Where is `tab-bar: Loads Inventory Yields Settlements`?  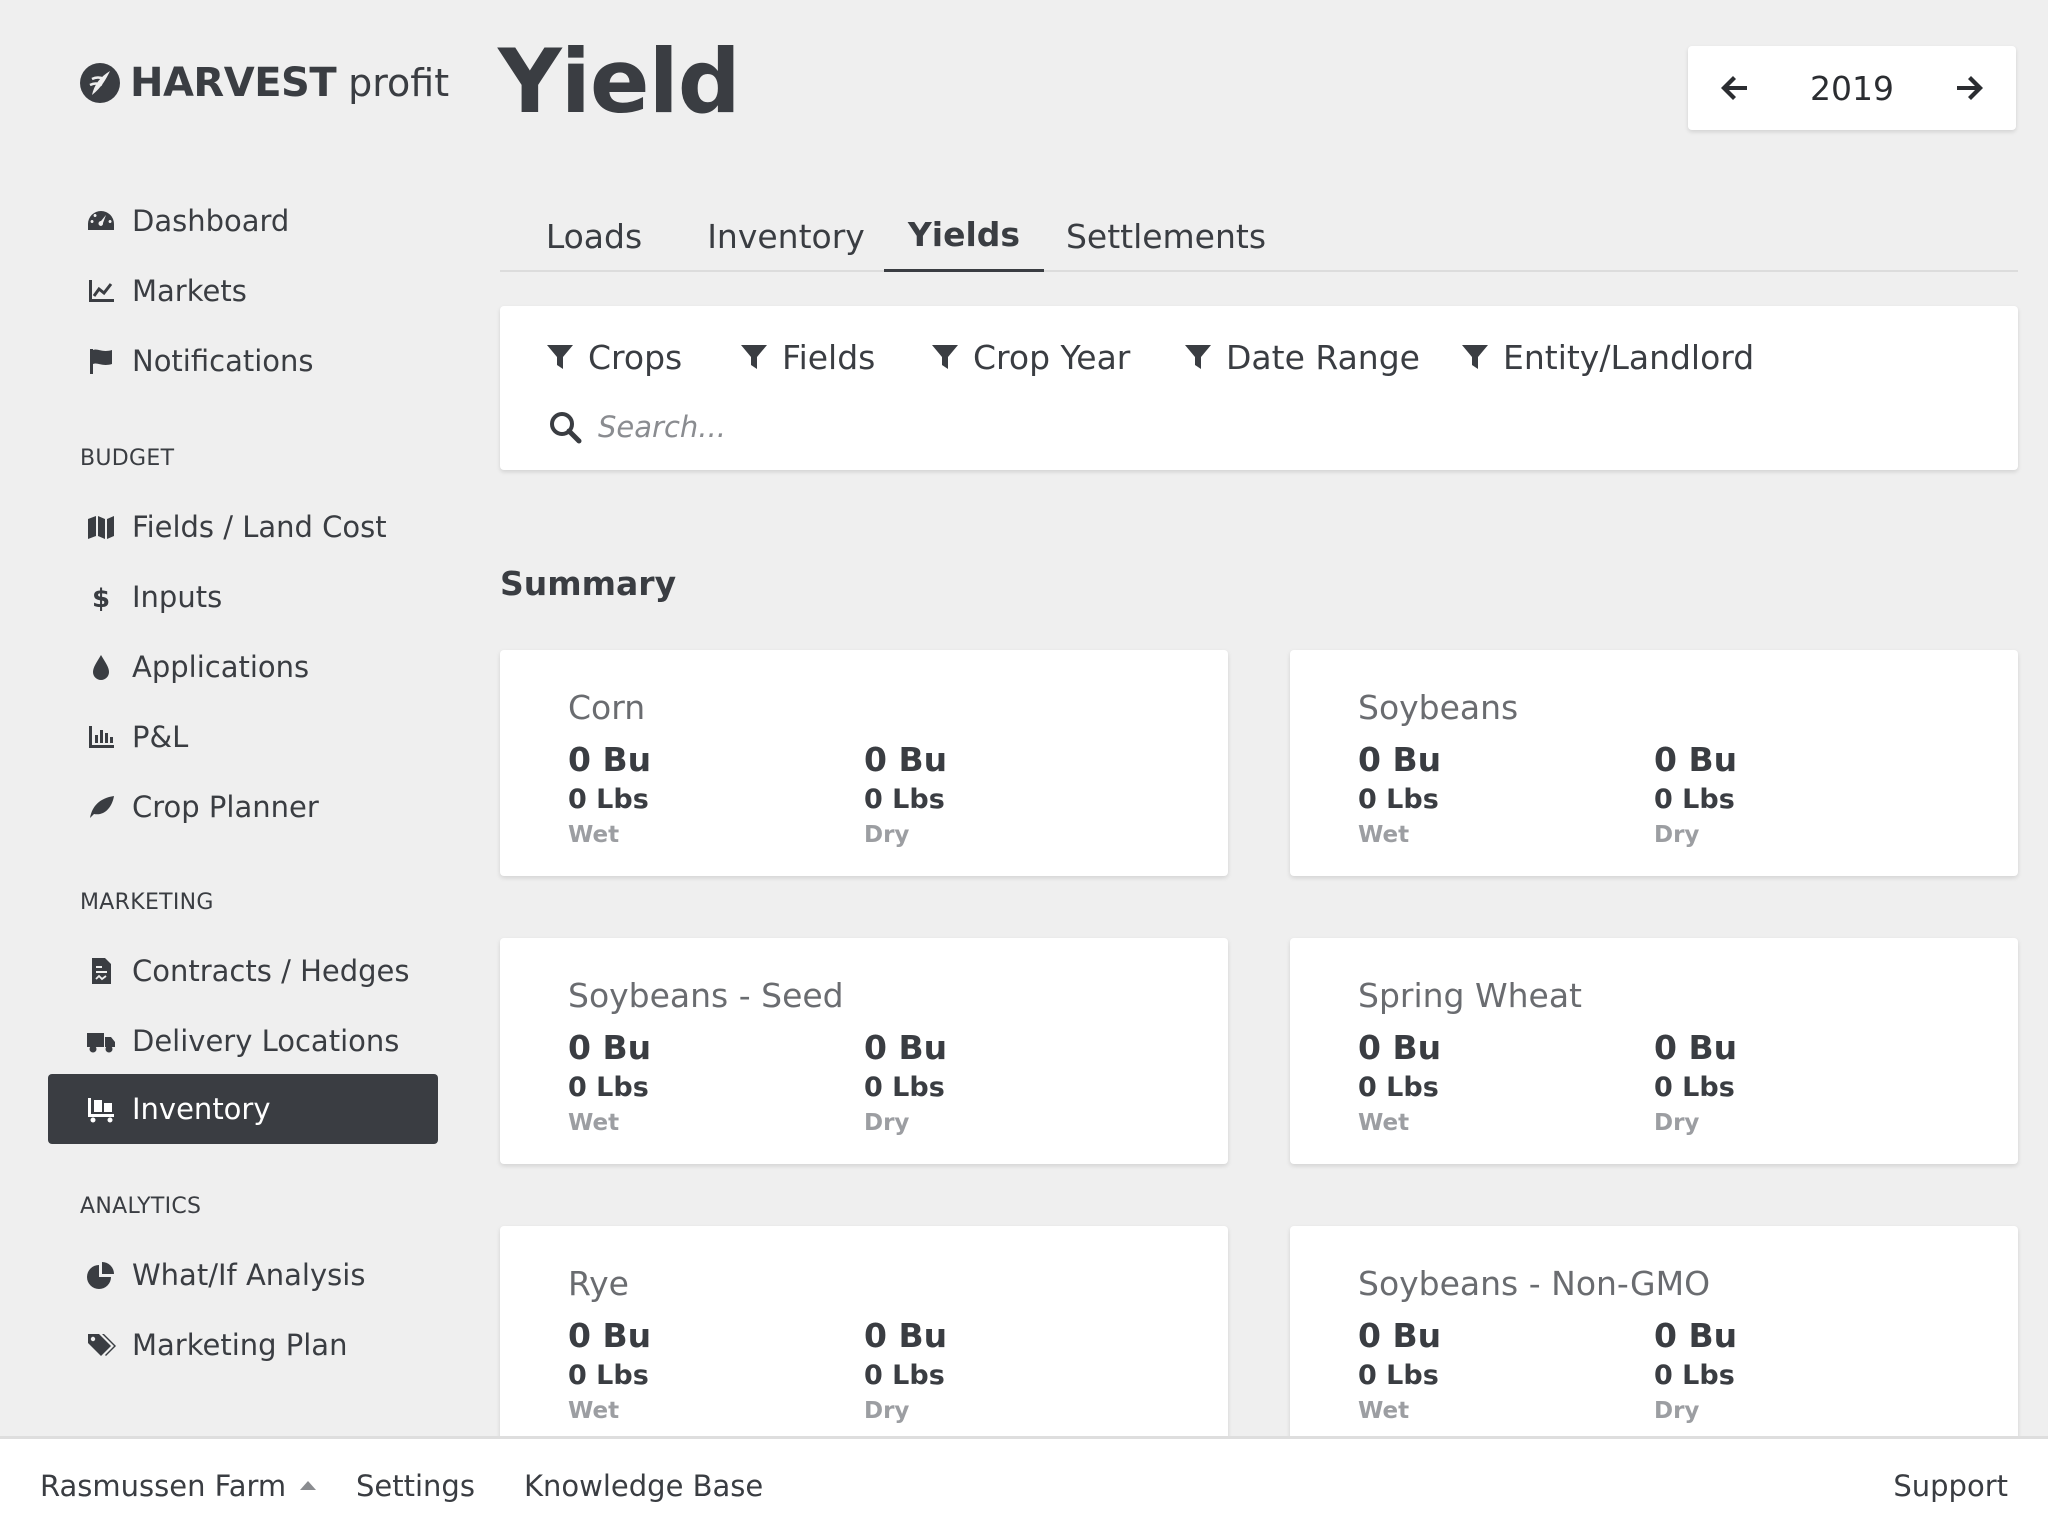 tab-bar: Loads Inventory Yields Settlements is located at coordinates (1259, 236).